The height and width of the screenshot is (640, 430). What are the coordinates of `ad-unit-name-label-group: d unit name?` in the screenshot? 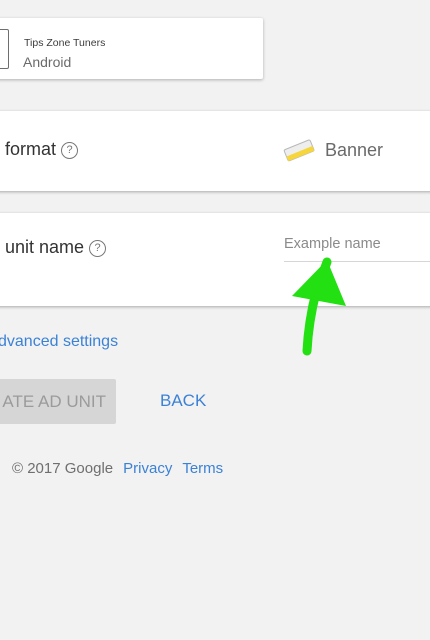 It's located at (53, 247).